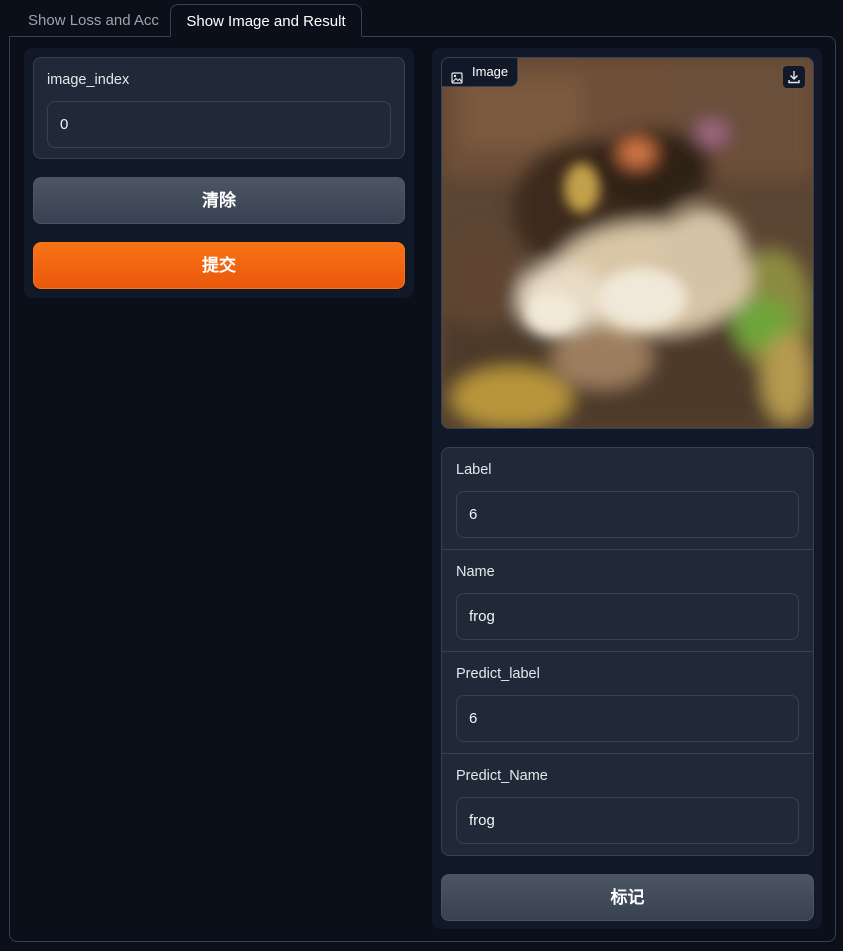  Describe the element at coordinates (266, 20) in the screenshot. I see `tab-show-image-and-result: Show Image and Result` at that location.